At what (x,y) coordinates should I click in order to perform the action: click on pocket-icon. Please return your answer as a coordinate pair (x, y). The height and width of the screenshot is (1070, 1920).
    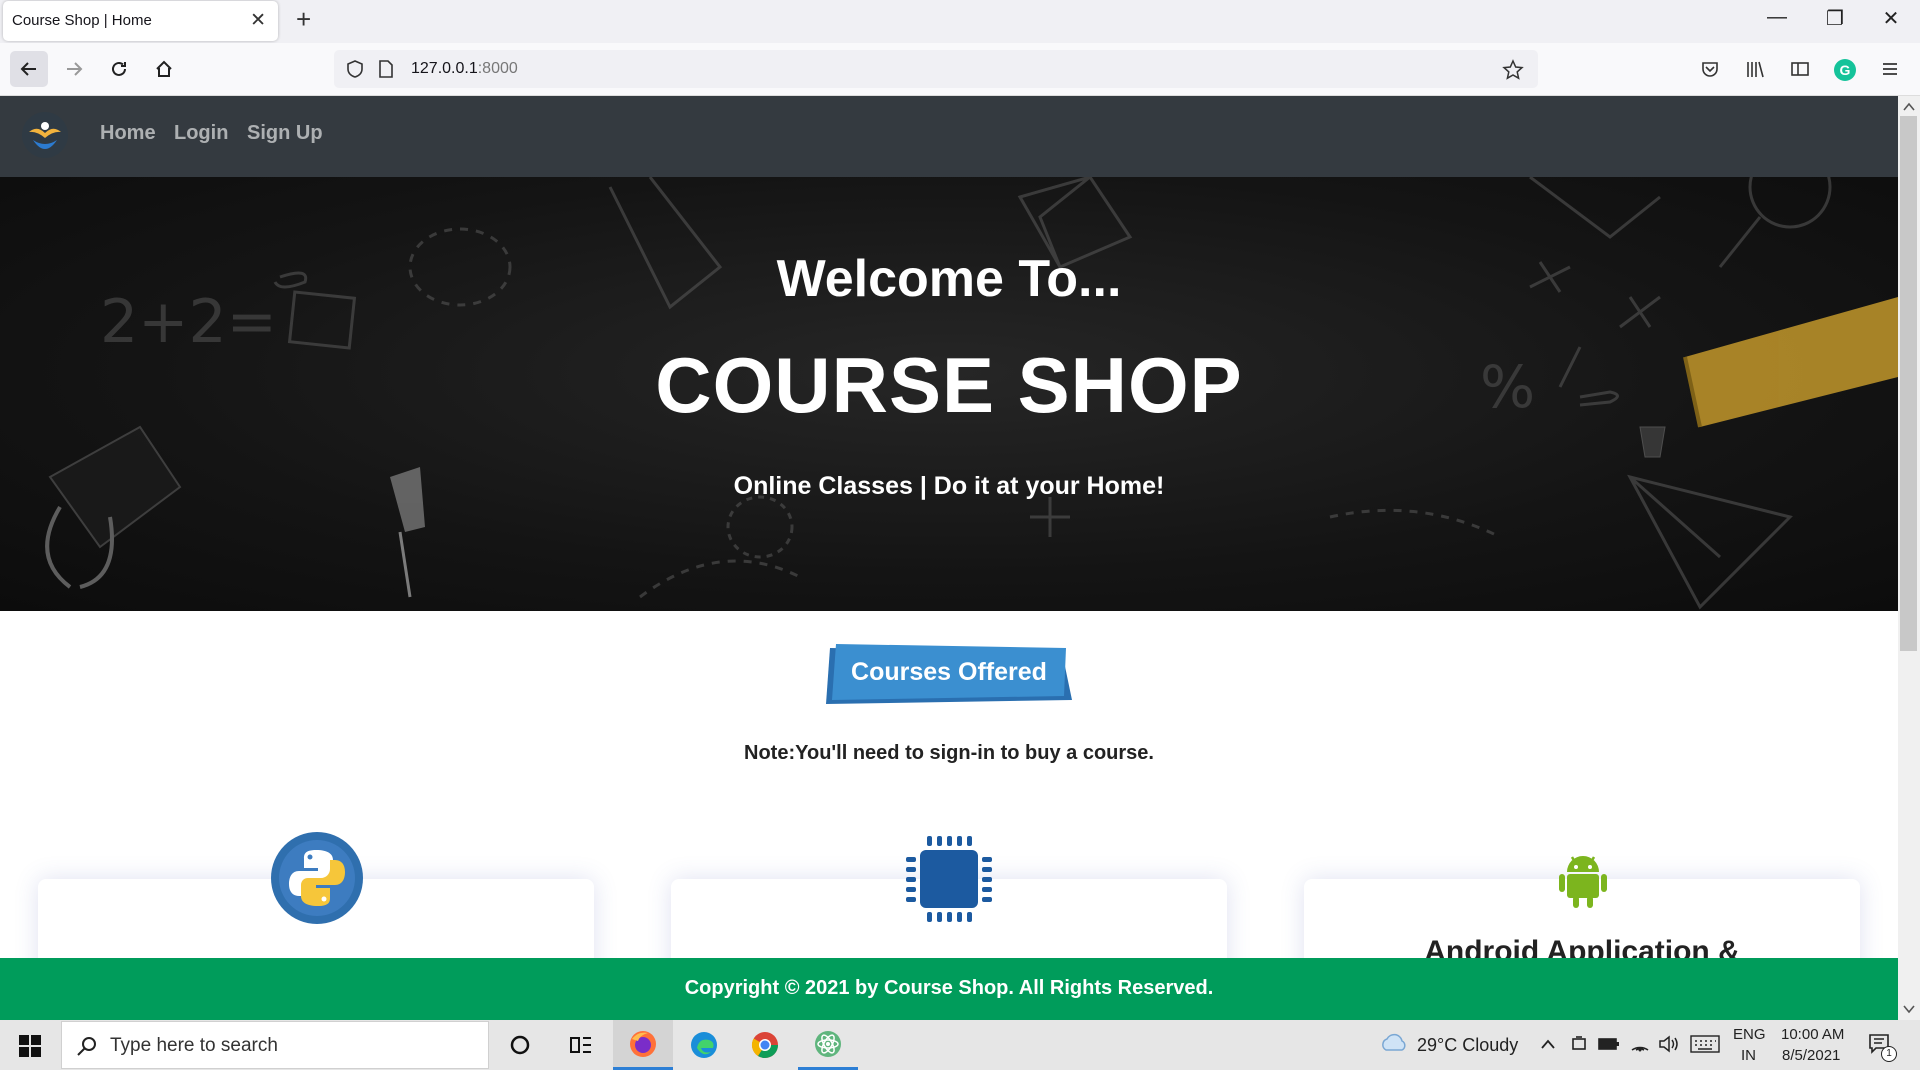
    Looking at the image, I should click on (1710, 69).